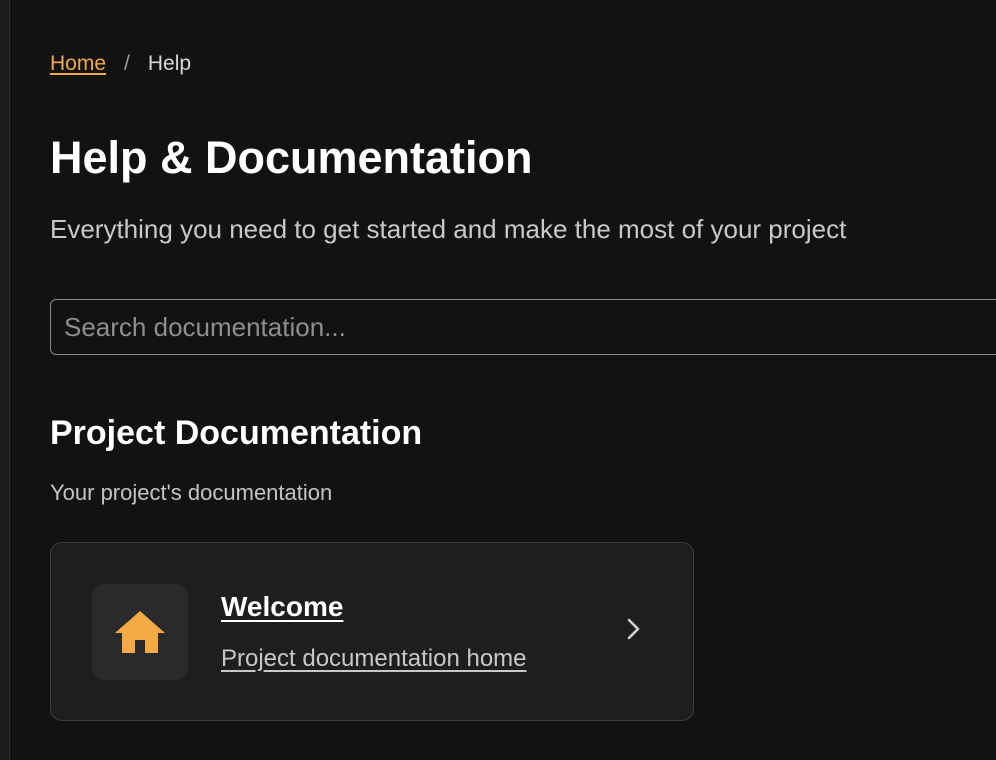 This screenshot has height=760, width=996. What do you see at coordinates (120, 64) in the screenshot?
I see `breadcrumb: Home / Help` at bounding box center [120, 64].